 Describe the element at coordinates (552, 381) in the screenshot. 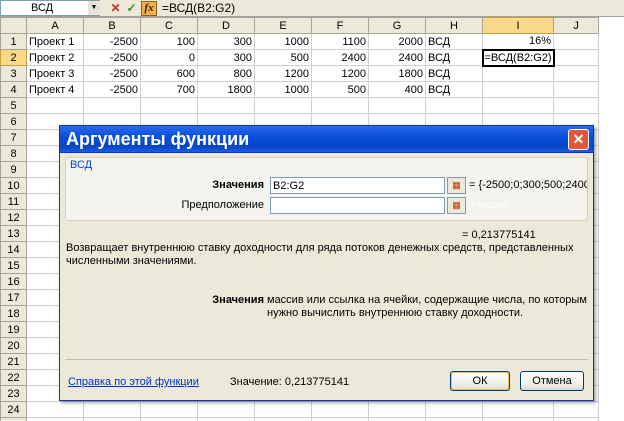

I see `cancel-button: Отмена` at that location.